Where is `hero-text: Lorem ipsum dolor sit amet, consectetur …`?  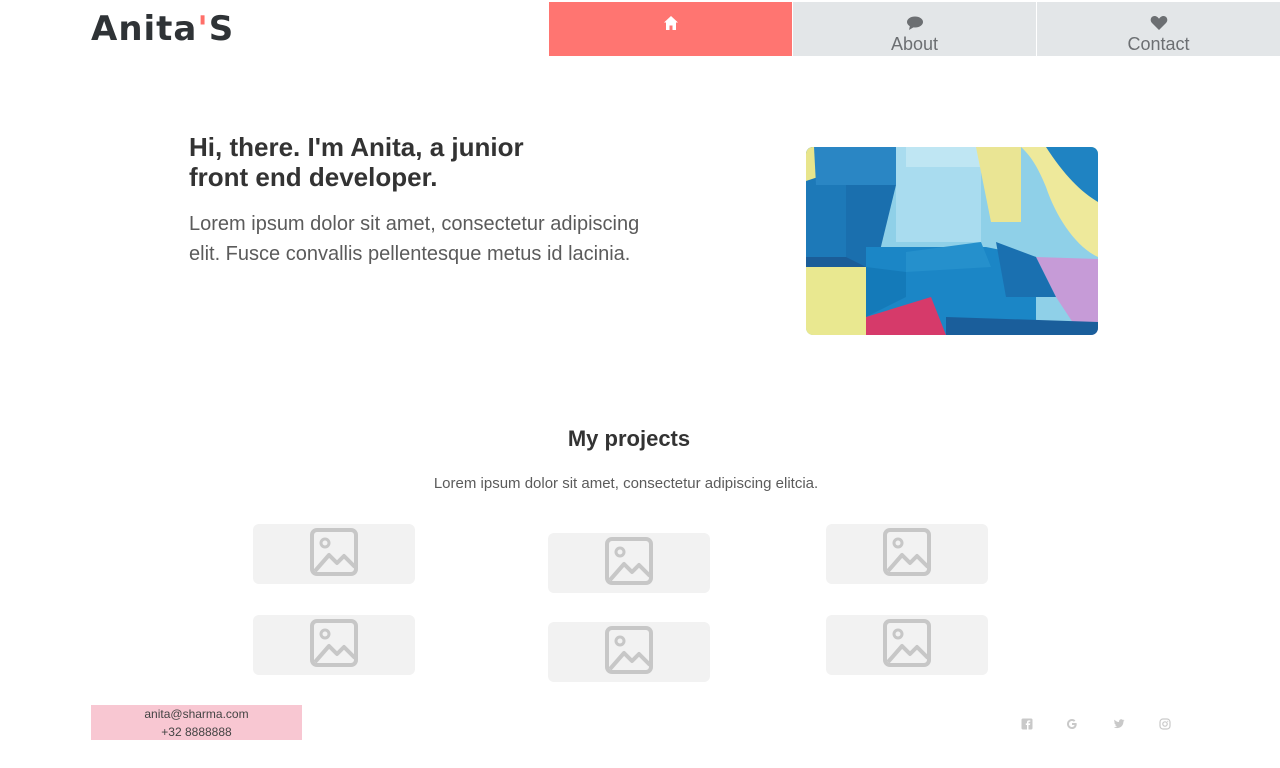 hero-text: Lorem ipsum dolor sit amet, consectetur … is located at coordinates (414, 239).